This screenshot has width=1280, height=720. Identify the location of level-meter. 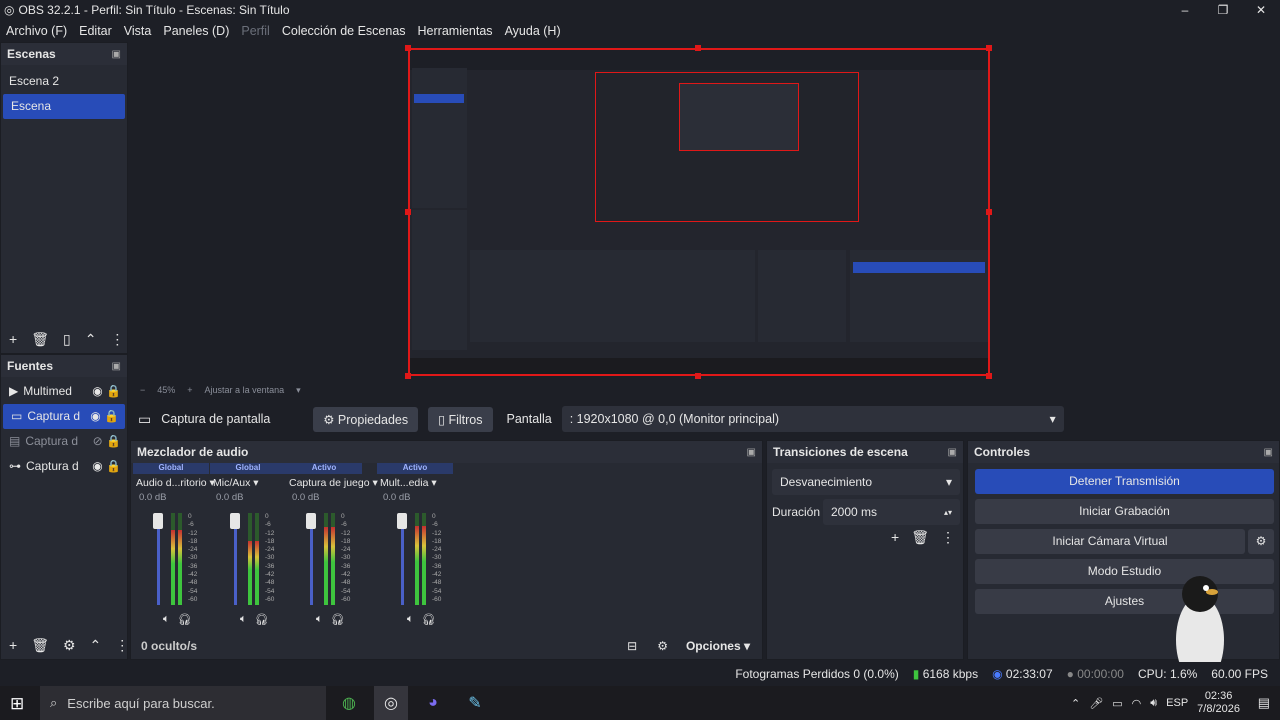
(180, 559).